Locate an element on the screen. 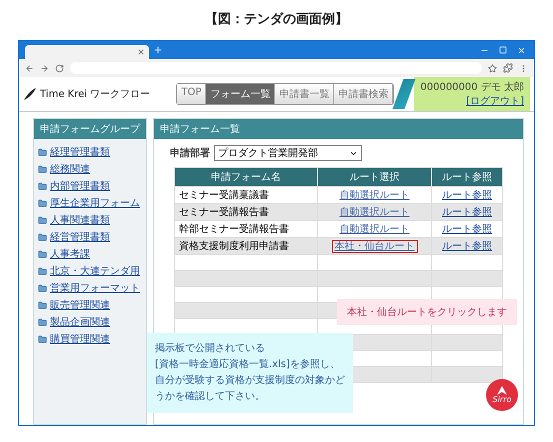 This screenshot has width=553, height=442. table-cell: セミナー受講報告書 is located at coordinates (246, 212).